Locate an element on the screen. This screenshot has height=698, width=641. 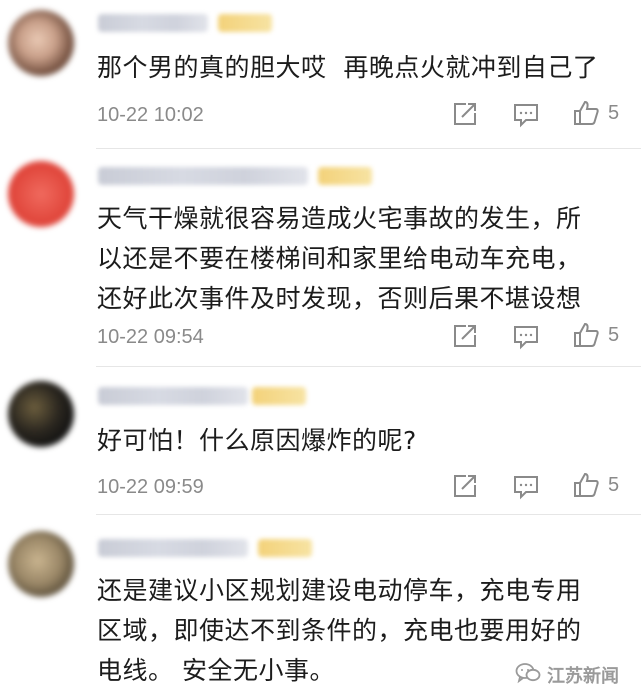
watermark-text: 江苏新闻 is located at coordinates (583, 676).